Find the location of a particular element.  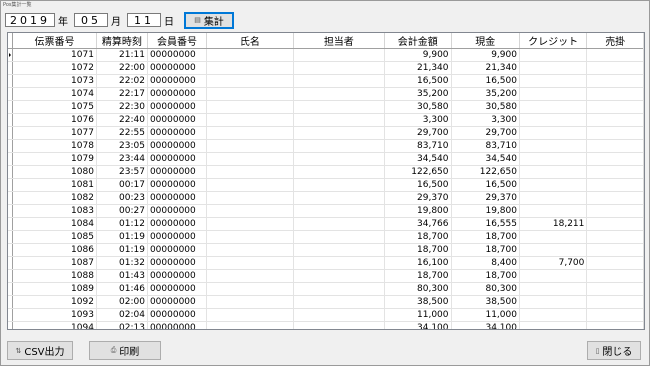

cell-total: 122,650 is located at coordinates (418, 172).